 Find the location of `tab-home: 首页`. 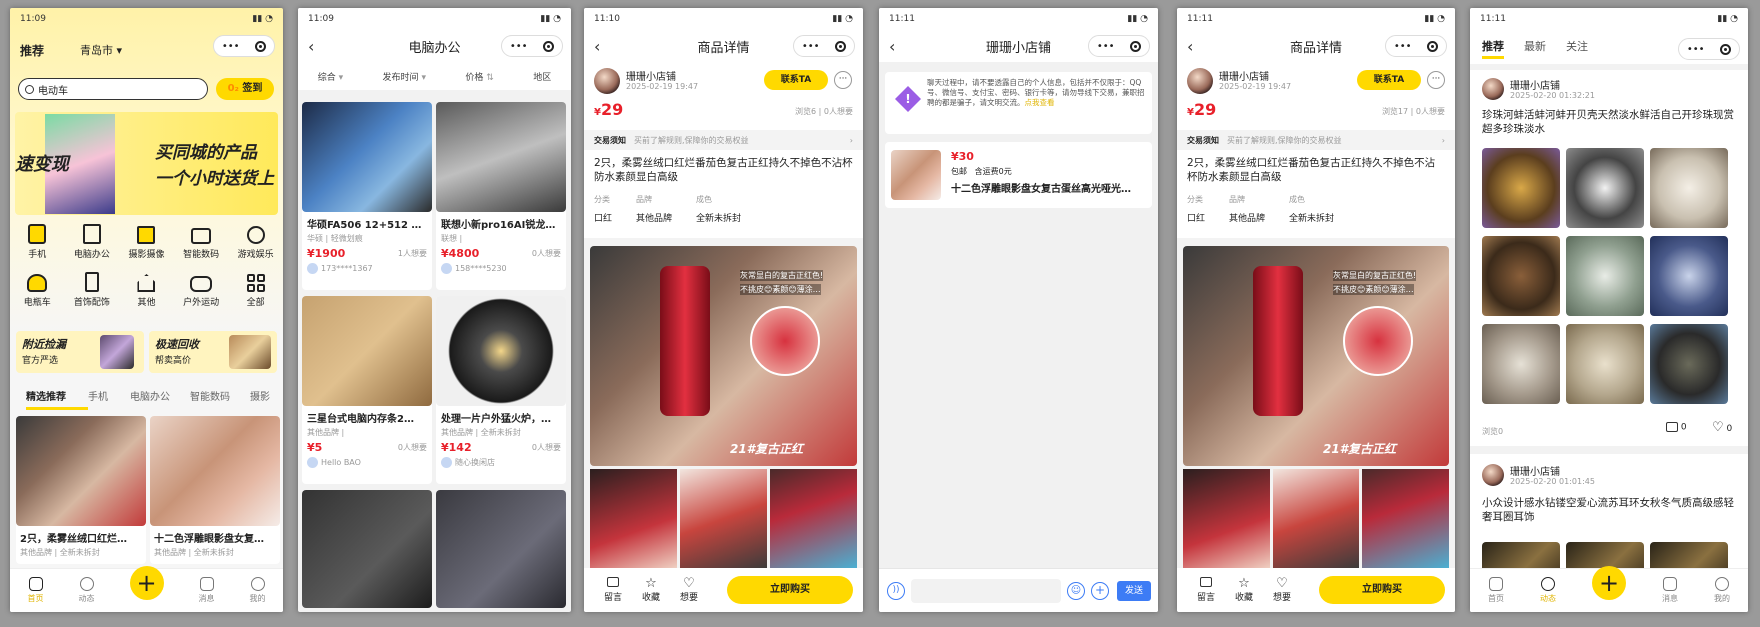

tab-home: 首页 is located at coordinates (1496, 590).